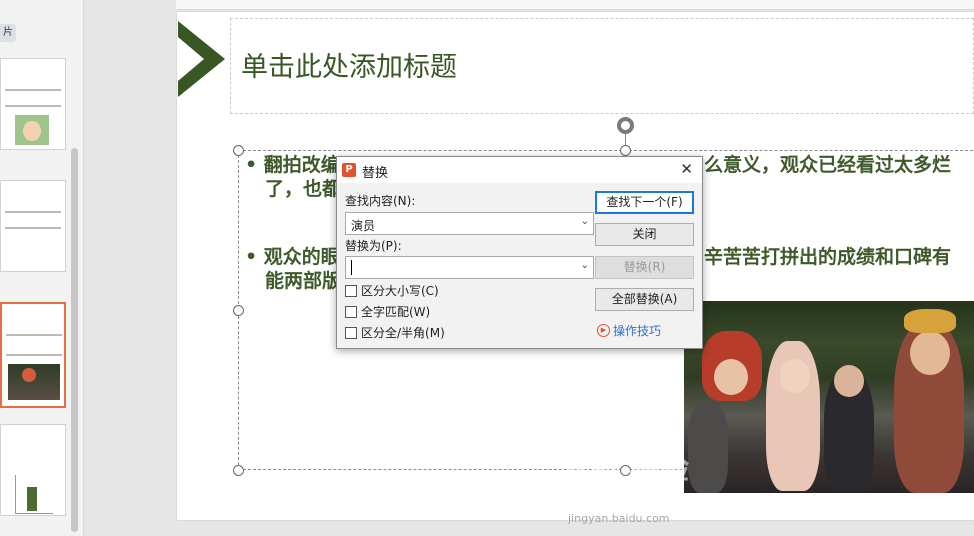 The image size is (974, 536). Describe the element at coordinates (619, 518) in the screenshot. I see `baidu-watermark-url: jingyan.baidu.com` at that location.